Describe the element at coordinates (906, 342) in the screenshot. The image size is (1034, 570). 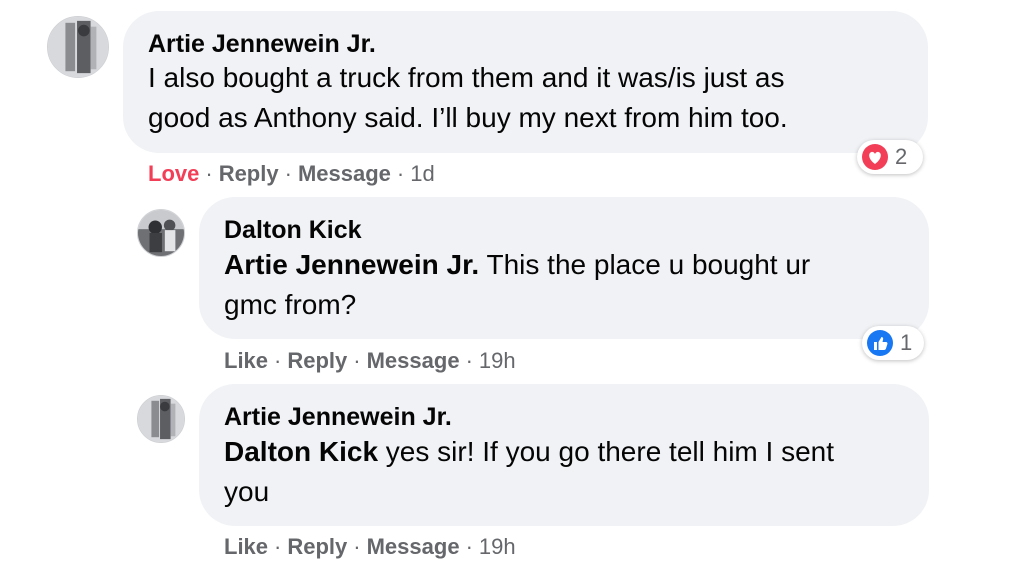
I see `reaction-number: 1` at that location.